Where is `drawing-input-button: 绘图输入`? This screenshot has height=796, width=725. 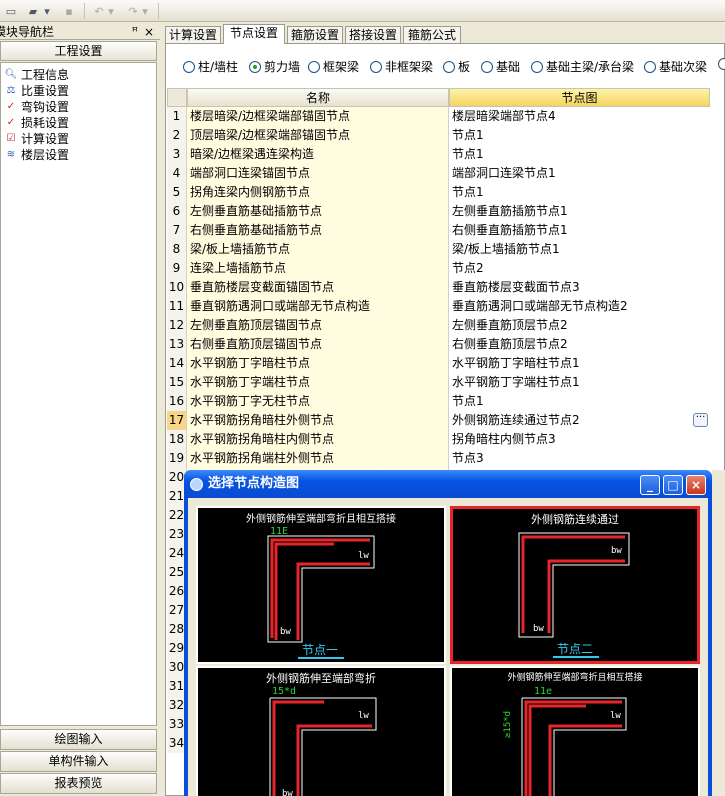
drawing-input-button: 绘图输入 is located at coordinates (78, 739).